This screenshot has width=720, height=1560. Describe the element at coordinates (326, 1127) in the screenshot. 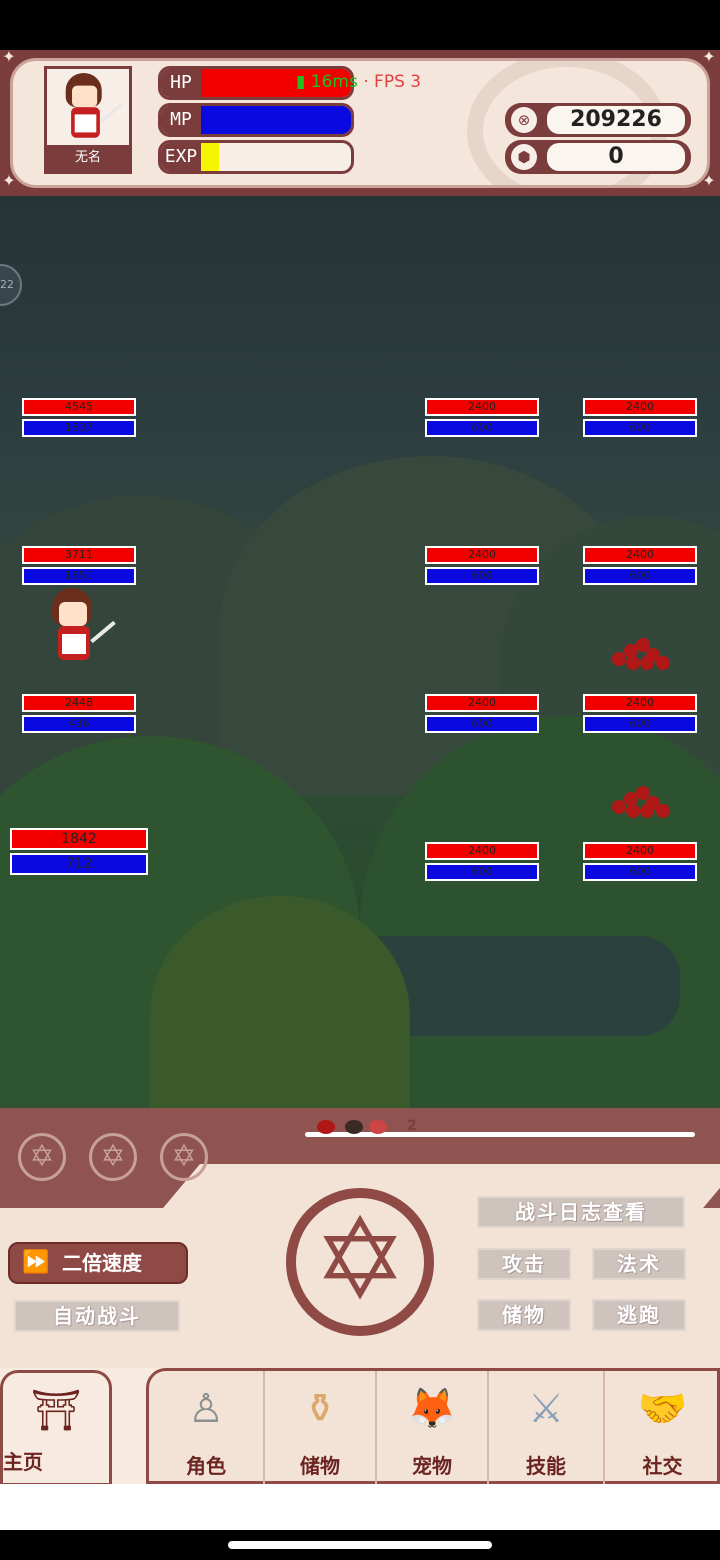

I see `enemy-turn-icon` at that location.